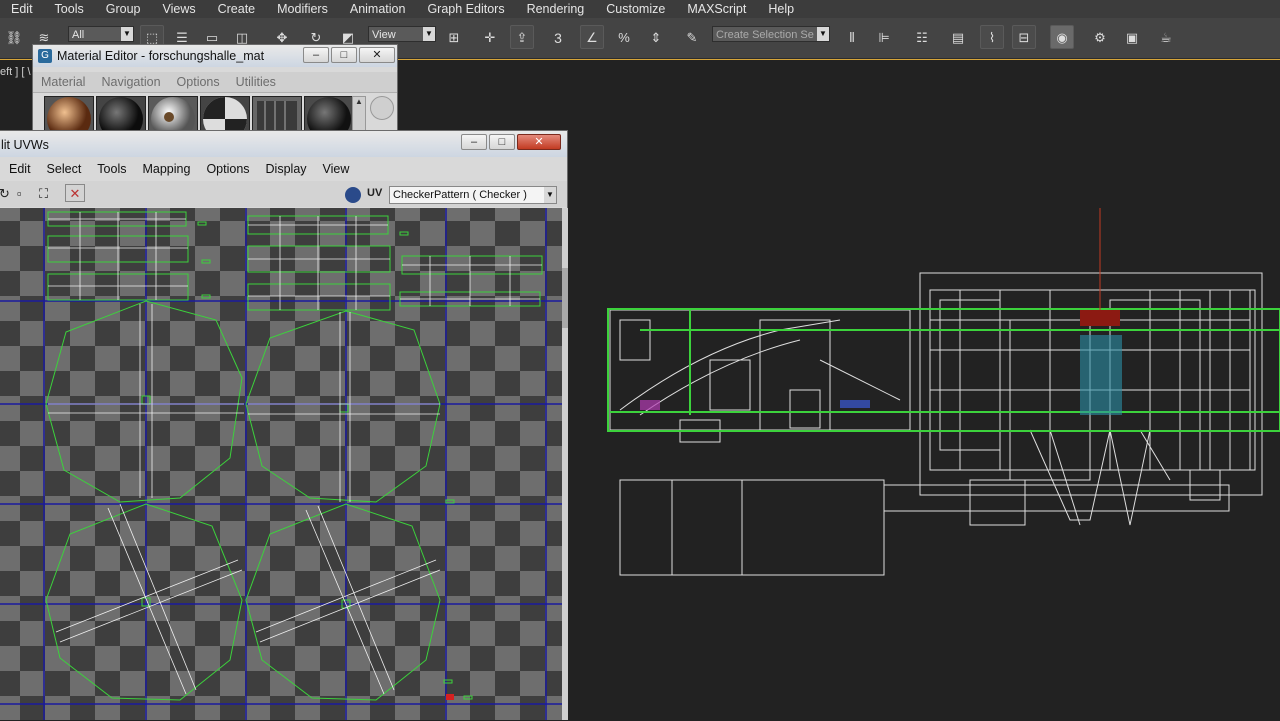 The width and height of the screenshot is (1280, 721). I want to click on uv-menu-edit: Edit, so click(19, 169).